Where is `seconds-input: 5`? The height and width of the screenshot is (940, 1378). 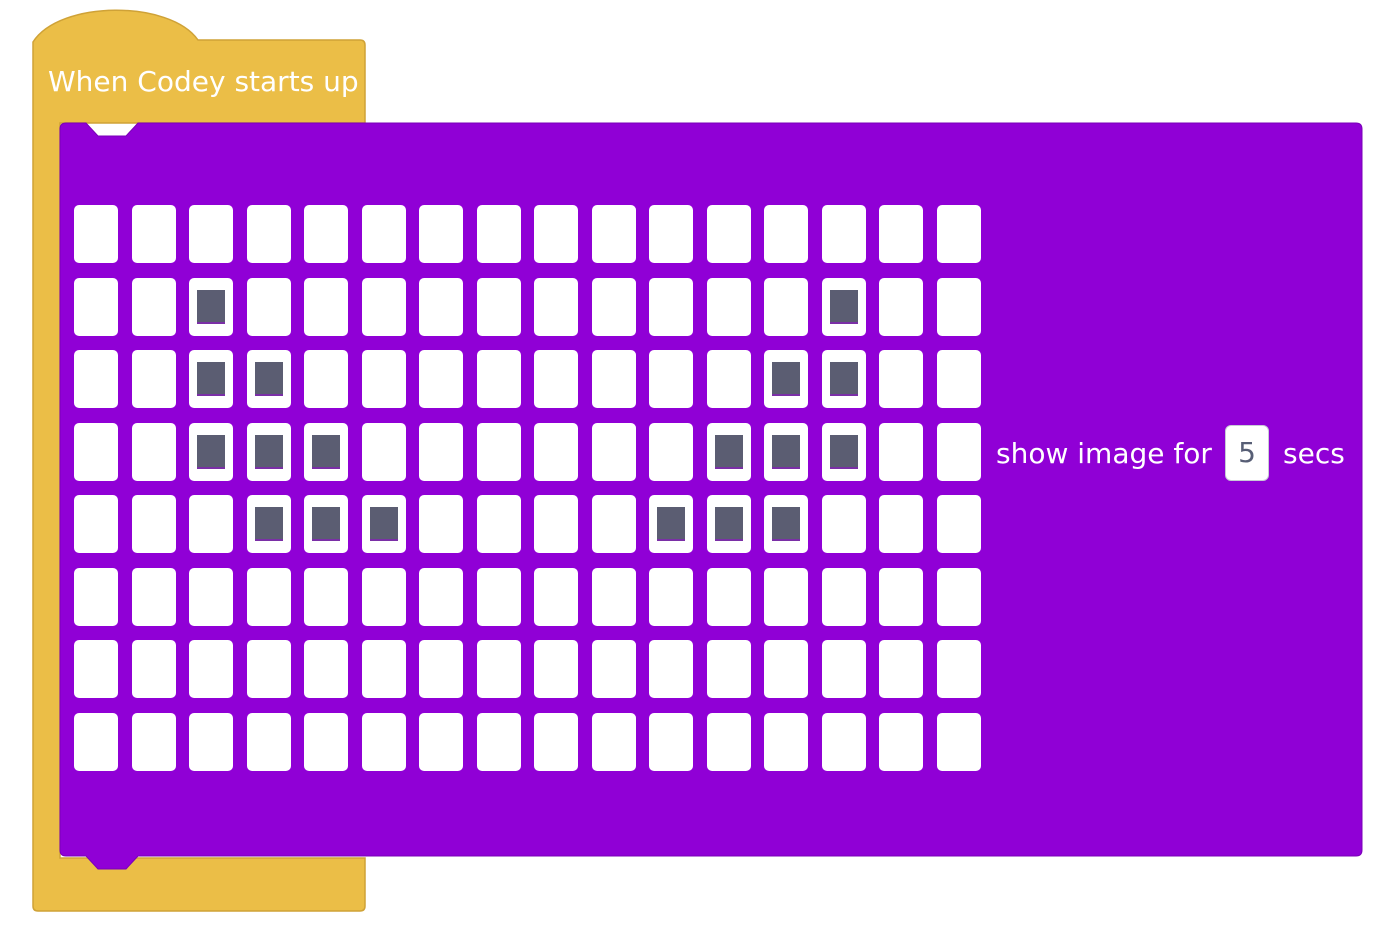 seconds-input: 5 is located at coordinates (1247, 453).